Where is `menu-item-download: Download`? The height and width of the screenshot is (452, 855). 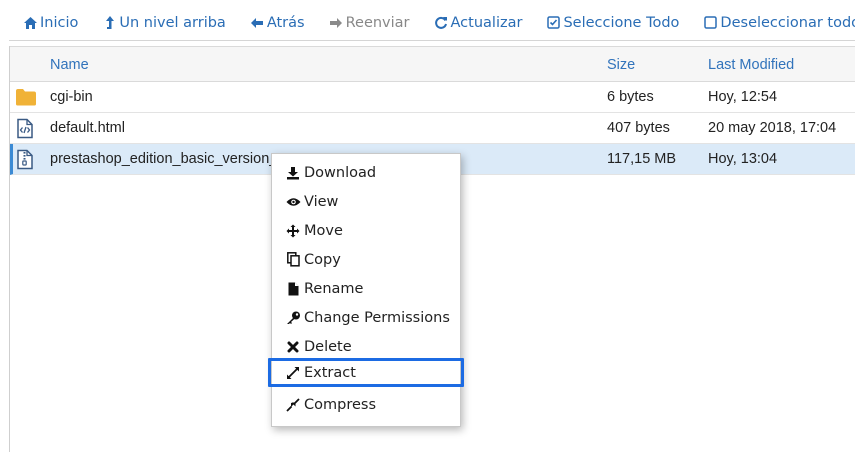
menu-item-download: Download is located at coordinates (366, 172).